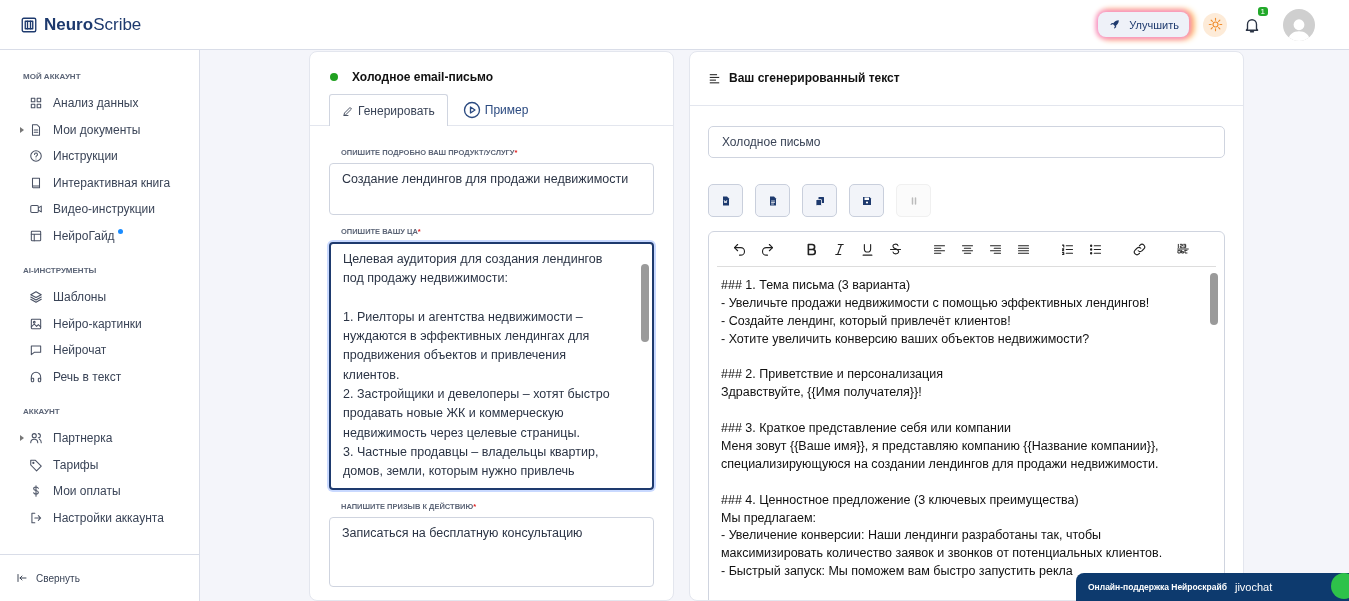 The width and height of the screenshot is (1349, 601). Describe the element at coordinates (29, 24) in the screenshot. I see `logo-icon` at that location.